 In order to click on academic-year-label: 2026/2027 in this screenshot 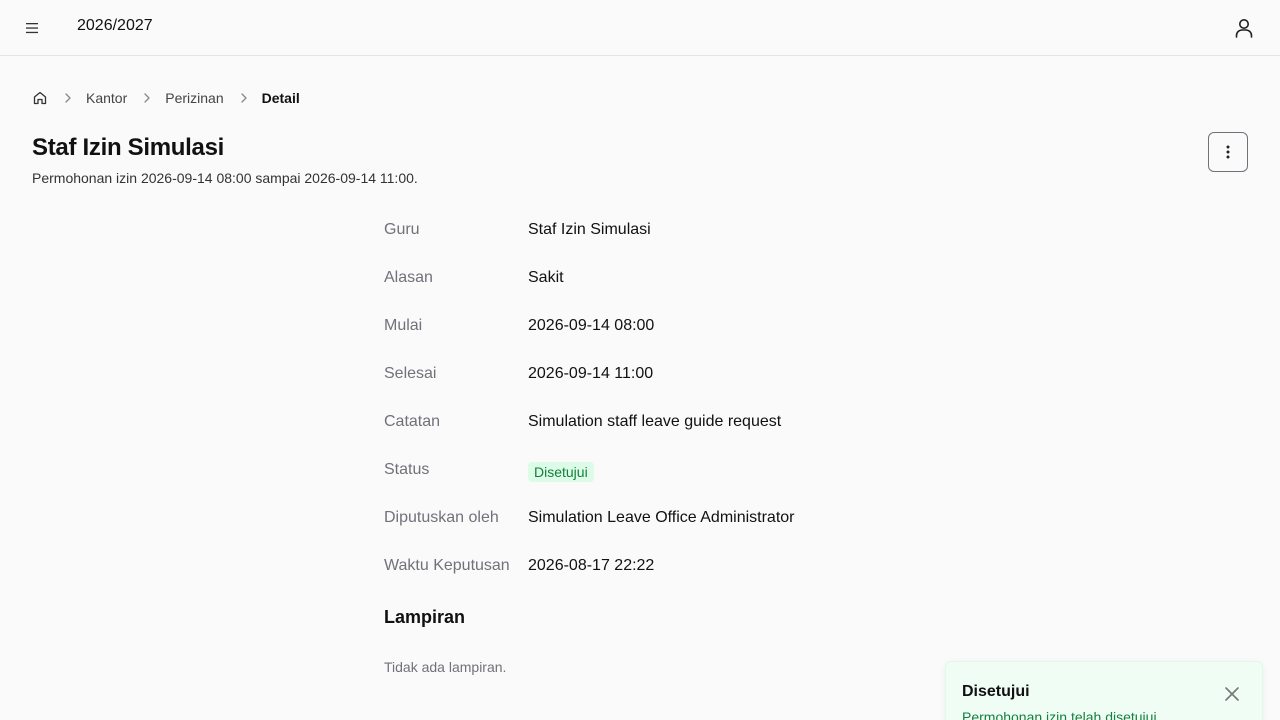, I will do `click(115, 26)`.